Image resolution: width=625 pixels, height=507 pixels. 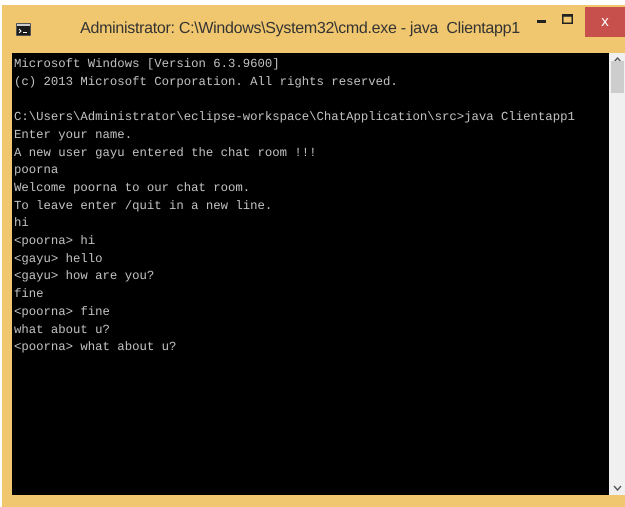 What do you see at coordinates (617, 274) in the screenshot?
I see `scrollbar` at bounding box center [617, 274].